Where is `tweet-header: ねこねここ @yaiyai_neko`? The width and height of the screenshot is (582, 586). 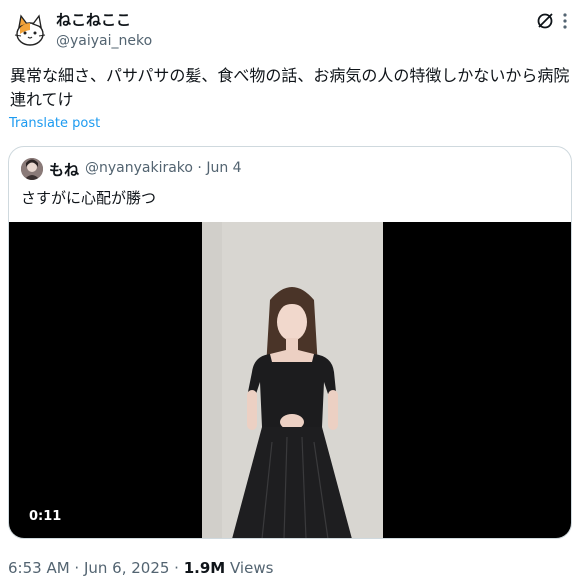
tweet-header: ねこねここ @yaiyai_neko is located at coordinates (291, 32).